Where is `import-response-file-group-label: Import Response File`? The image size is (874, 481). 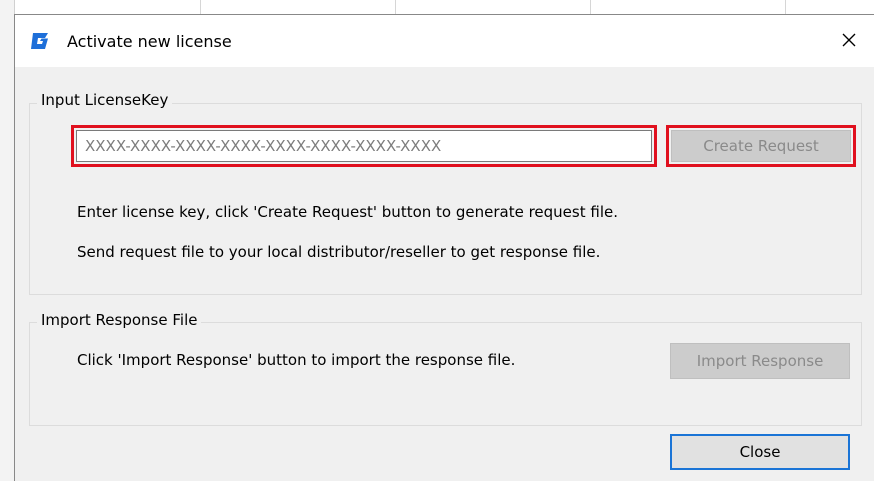
import-response-file-group-label: Import Response File is located at coordinates (119, 320).